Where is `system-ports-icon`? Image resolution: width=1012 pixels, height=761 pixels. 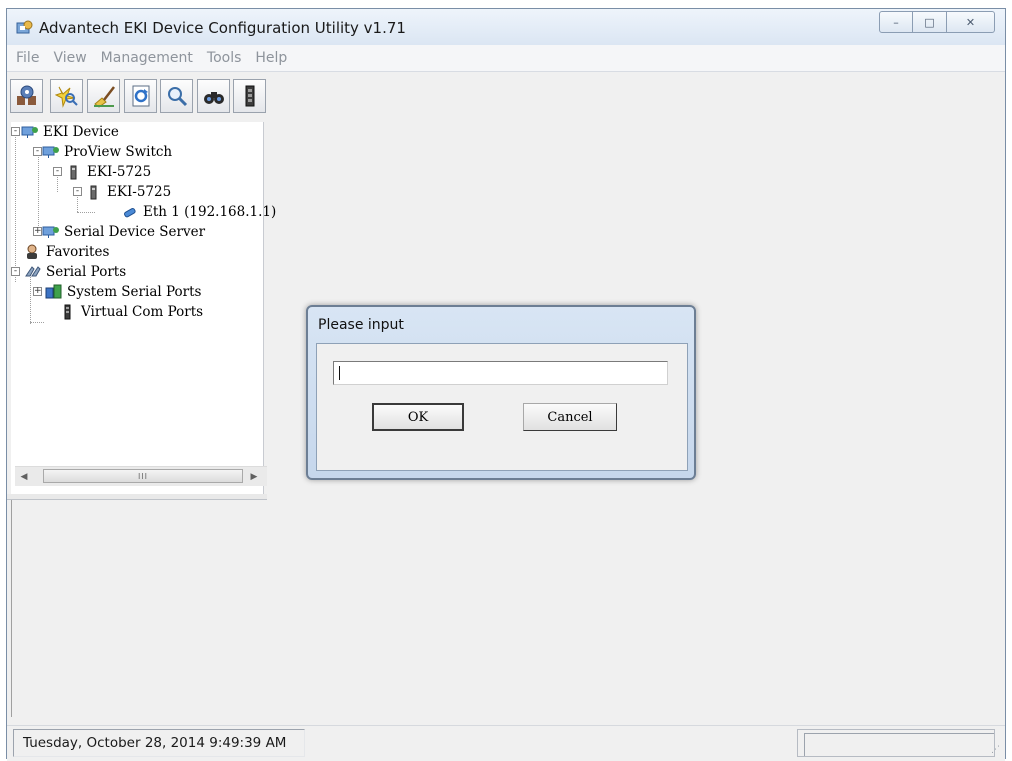 system-ports-icon is located at coordinates (53, 291).